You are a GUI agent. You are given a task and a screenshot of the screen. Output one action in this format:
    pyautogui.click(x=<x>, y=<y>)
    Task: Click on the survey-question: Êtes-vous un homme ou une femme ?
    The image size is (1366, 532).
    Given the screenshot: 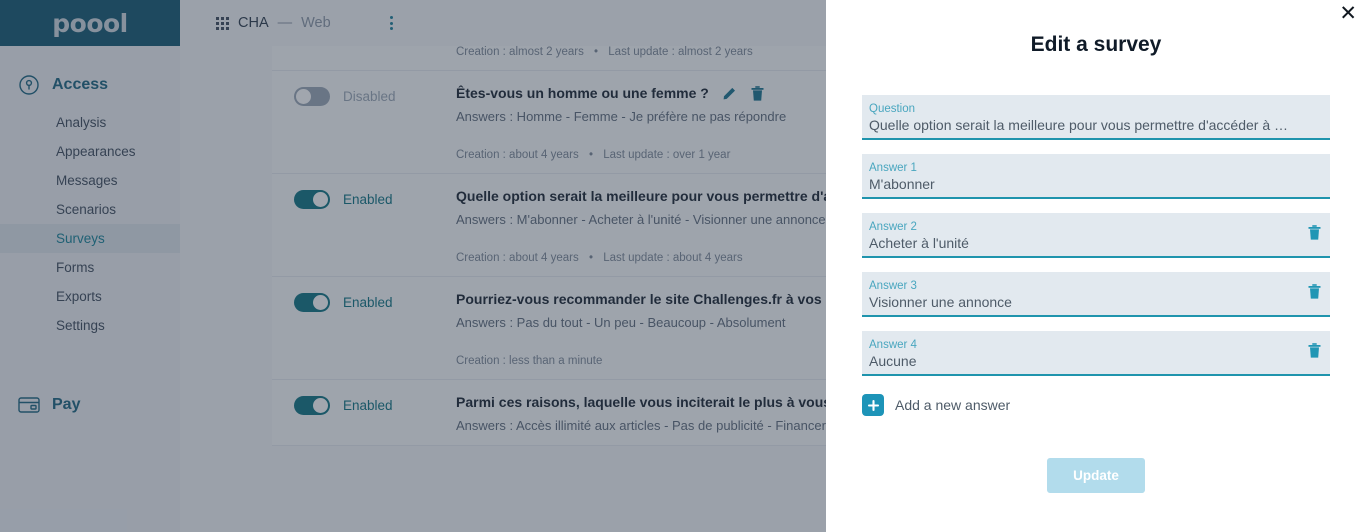 What is the action you would take?
    pyautogui.click(x=582, y=93)
    